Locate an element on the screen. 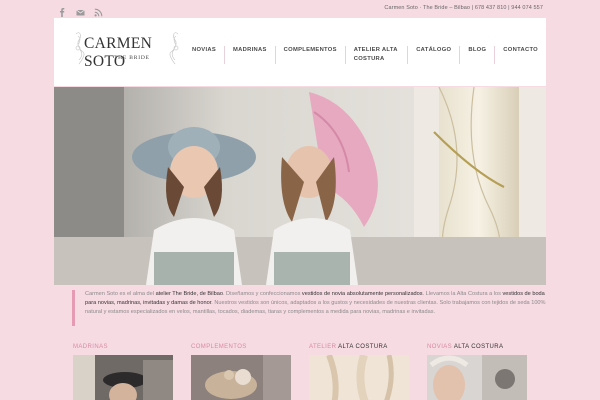  facebook-icon is located at coordinates (62, 10).